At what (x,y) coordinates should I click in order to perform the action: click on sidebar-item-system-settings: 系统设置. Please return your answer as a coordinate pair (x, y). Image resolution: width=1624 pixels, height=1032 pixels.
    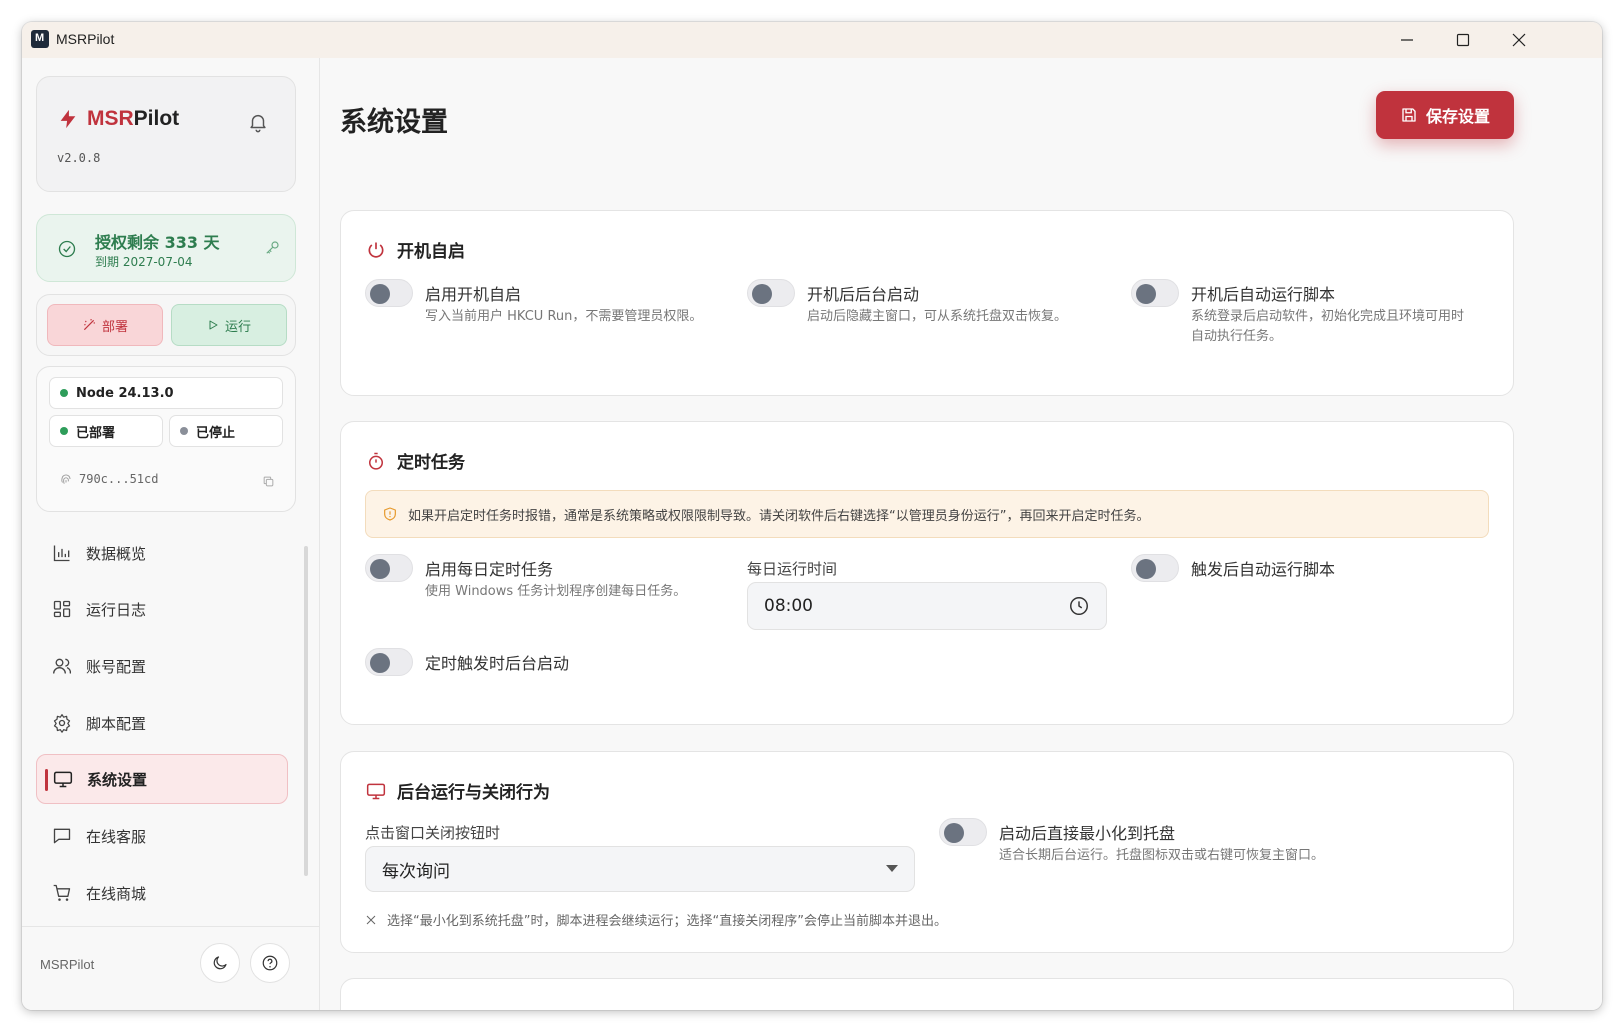
    Looking at the image, I should click on (162, 779).